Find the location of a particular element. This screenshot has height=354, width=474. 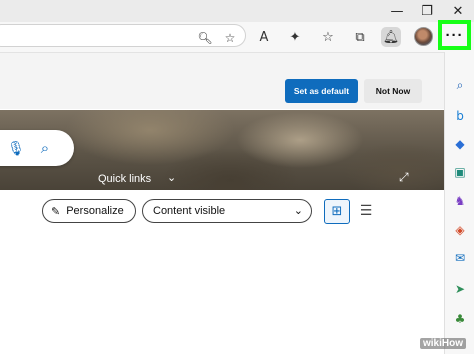

web-search-box: 🎙︎ ⌕ is located at coordinates (37, 148).